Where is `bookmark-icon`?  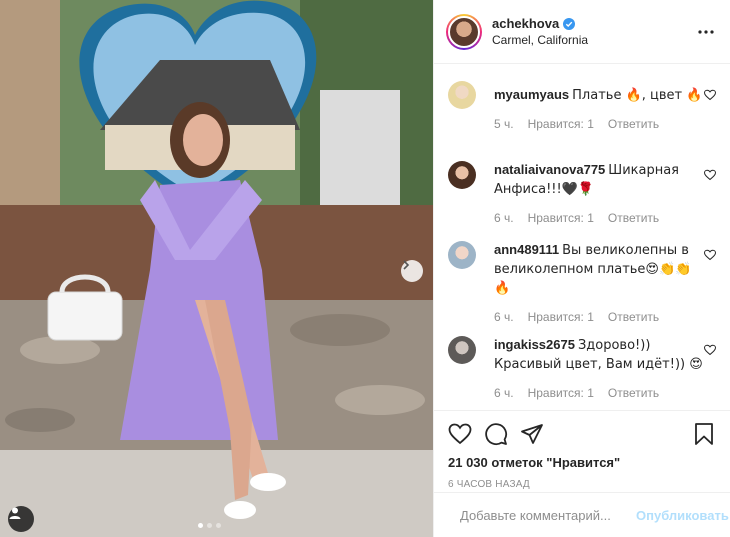
bookmark-icon is located at coordinates (704, 434).